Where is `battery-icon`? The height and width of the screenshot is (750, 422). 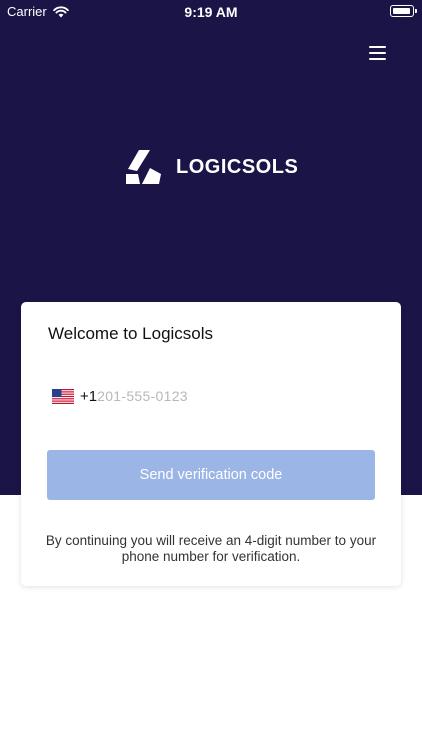
battery-icon is located at coordinates (403, 11).